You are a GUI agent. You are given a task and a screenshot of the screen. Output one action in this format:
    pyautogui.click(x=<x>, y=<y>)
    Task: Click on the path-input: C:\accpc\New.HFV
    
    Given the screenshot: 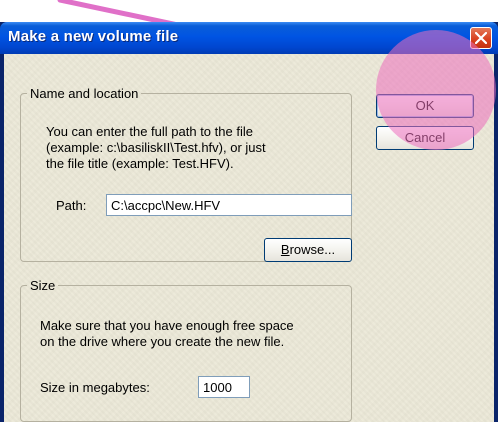 What is the action you would take?
    pyautogui.click(x=229, y=205)
    